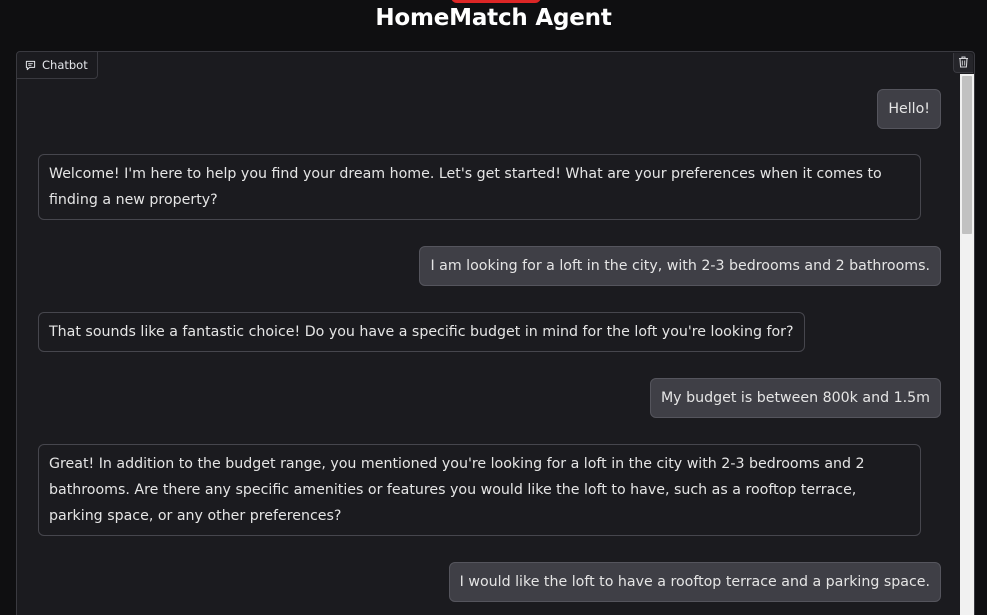 This screenshot has width=987, height=615. I want to click on chatbot-label-text: Chatbot, so click(65, 65).